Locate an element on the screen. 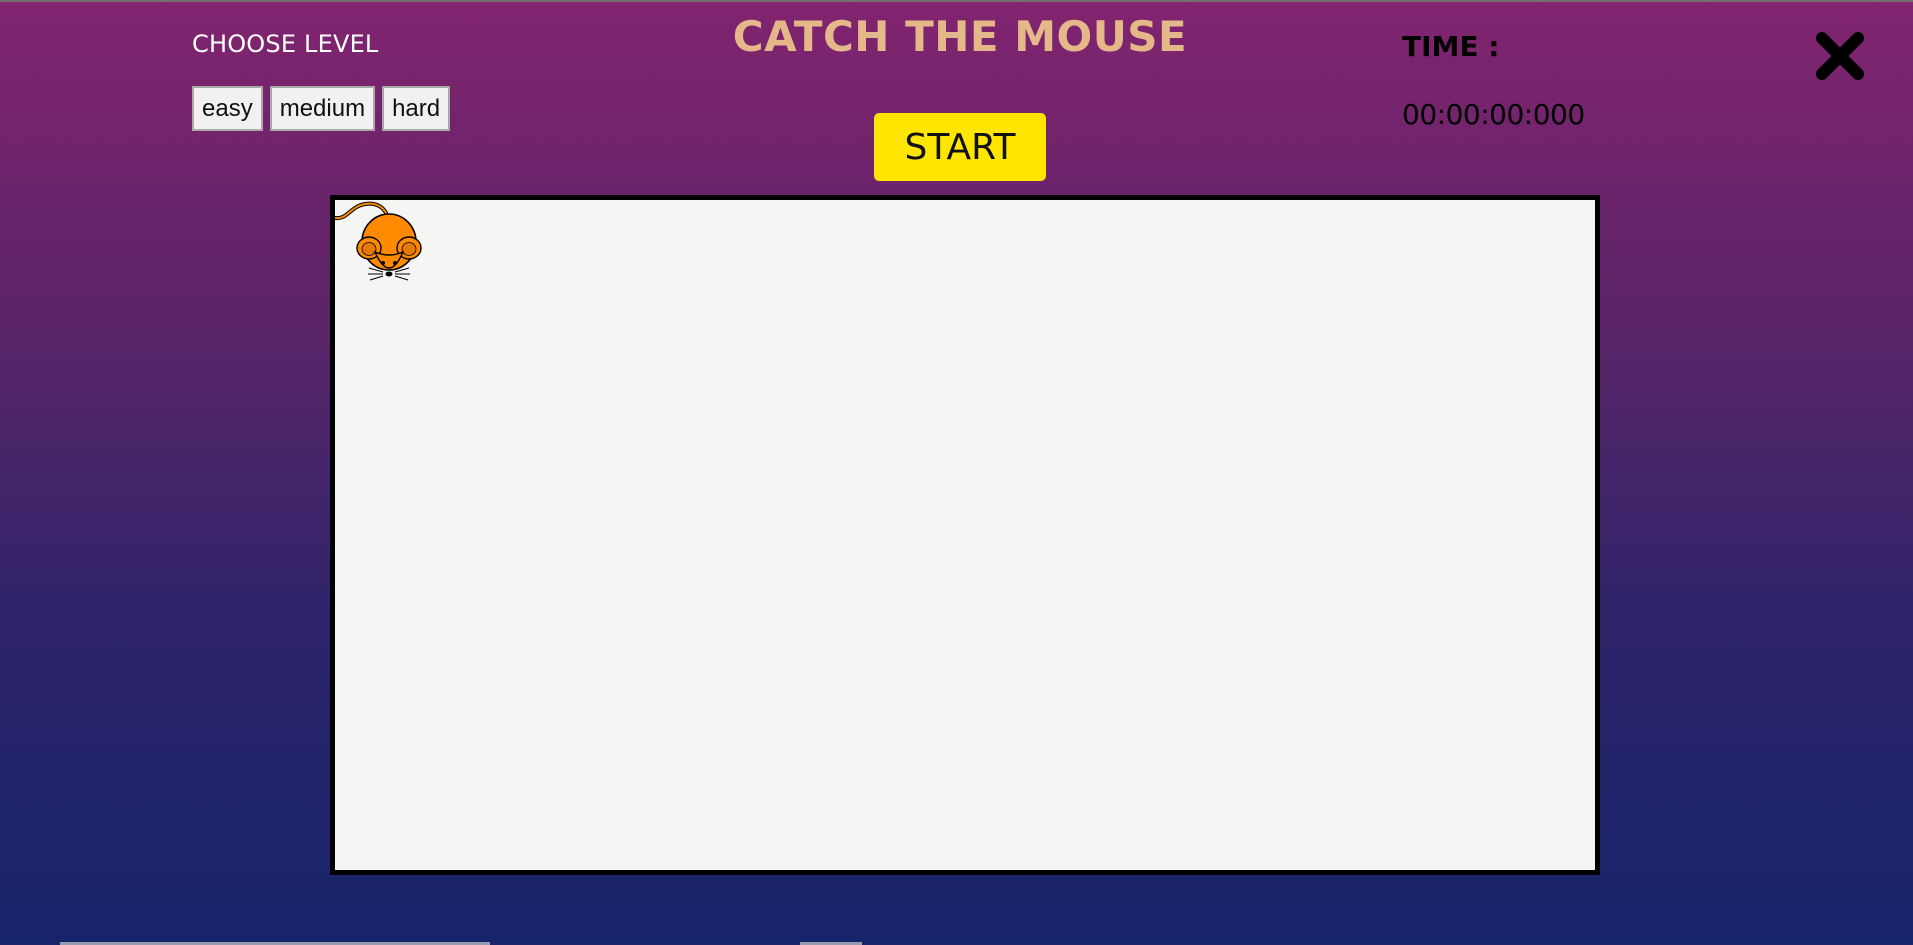 The width and height of the screenshot is (1913, 945). level-medium-button: medium is located at coordinates (322, 108).